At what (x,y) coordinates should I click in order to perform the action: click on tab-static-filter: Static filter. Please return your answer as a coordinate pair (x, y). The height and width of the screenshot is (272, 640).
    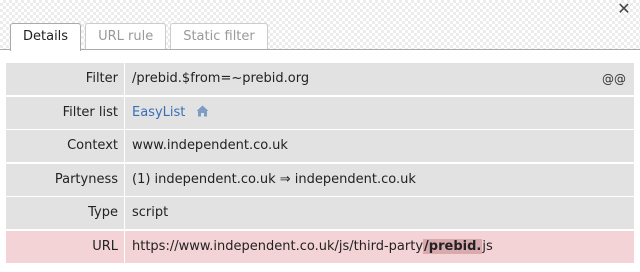
    Looking at the image, I should click on (219, 36).